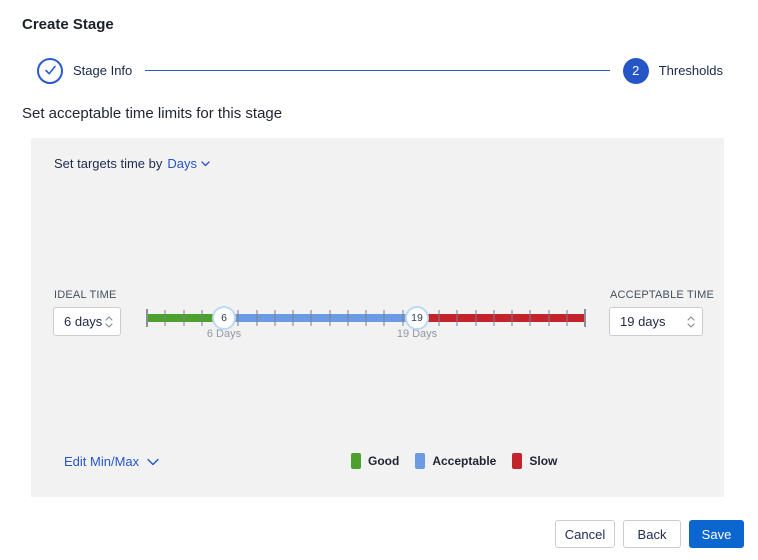  What do you see at coordinates (83, 321) in the screenshot?
I see `ideal-time-value: 6 days` at bounding box center [83, 321].